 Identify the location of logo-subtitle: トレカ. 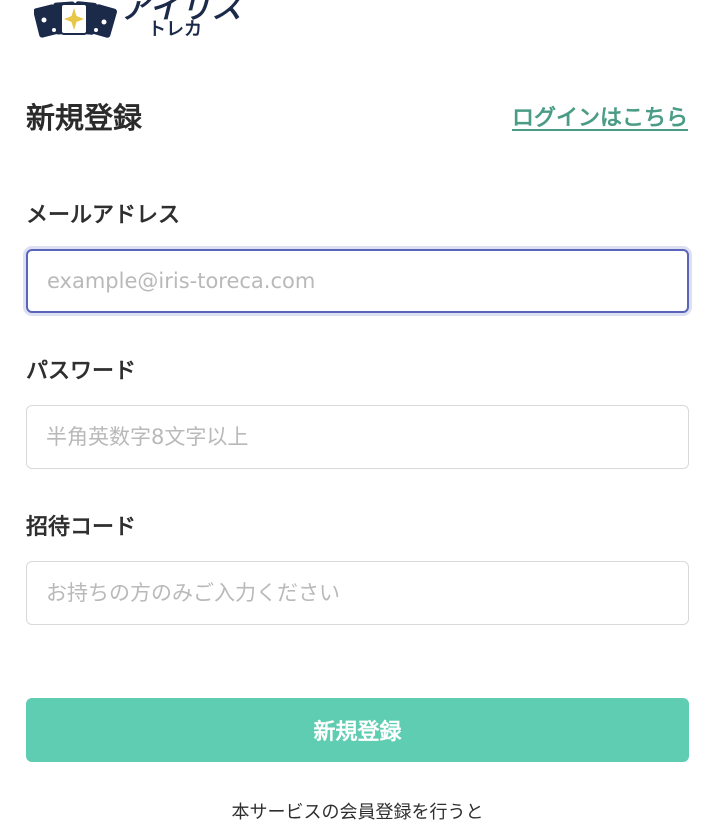
(175, 29).